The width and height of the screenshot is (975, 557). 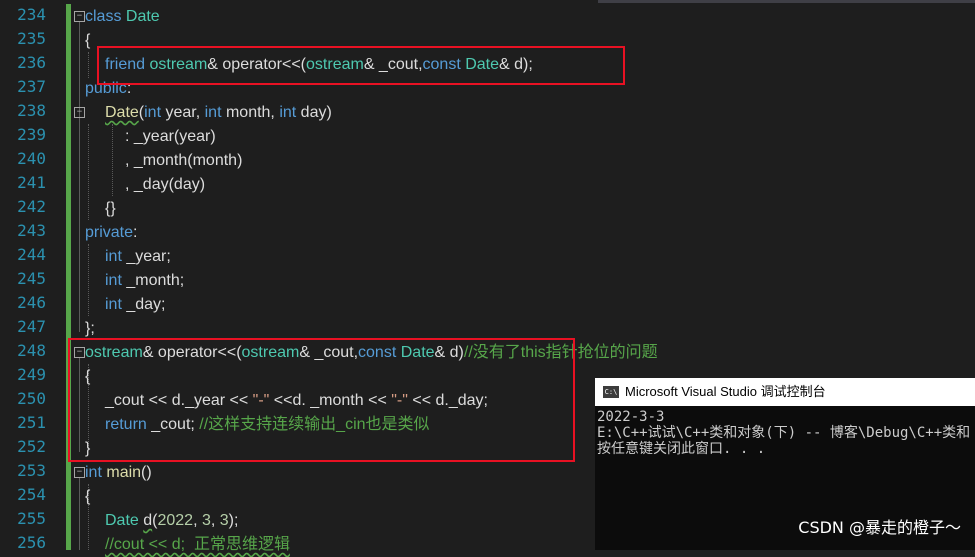 What do you see at coordinates (31, 158) in the screenshot?
I see `line-number: 240` at bounding box center [31, 158].